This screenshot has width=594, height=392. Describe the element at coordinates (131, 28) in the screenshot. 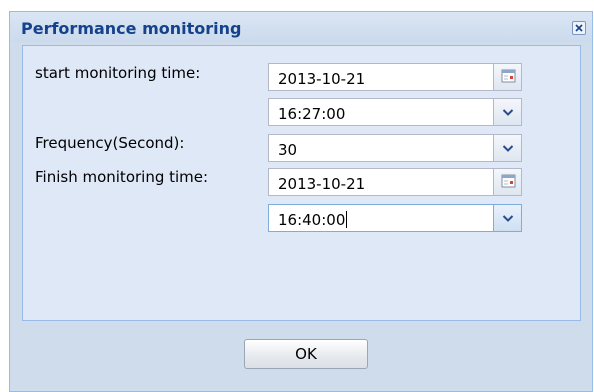

I see `dialog-title: Performance monitoring` at that location.